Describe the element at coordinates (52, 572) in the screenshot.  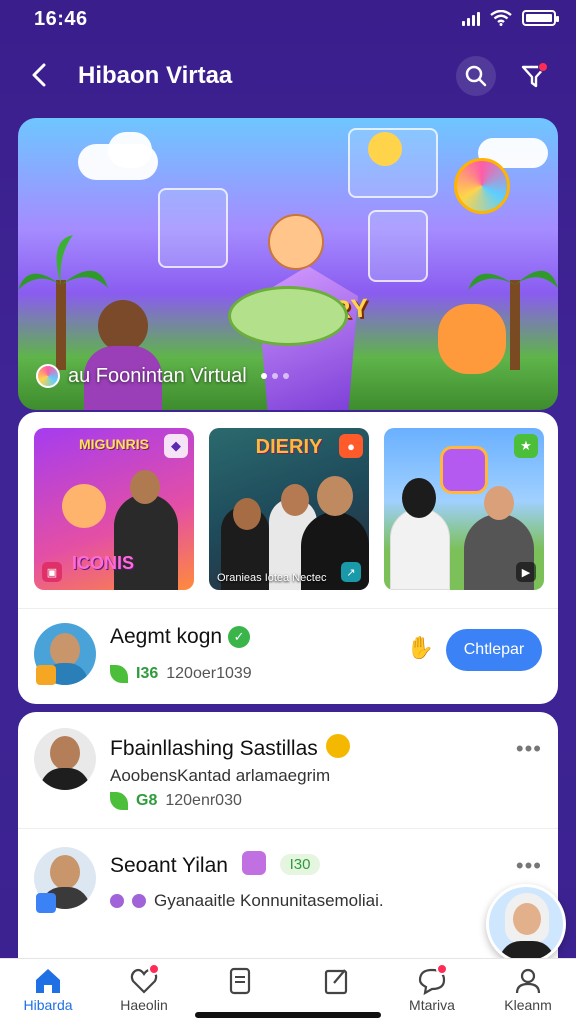
I see `flag-icon: ▣` at that location.